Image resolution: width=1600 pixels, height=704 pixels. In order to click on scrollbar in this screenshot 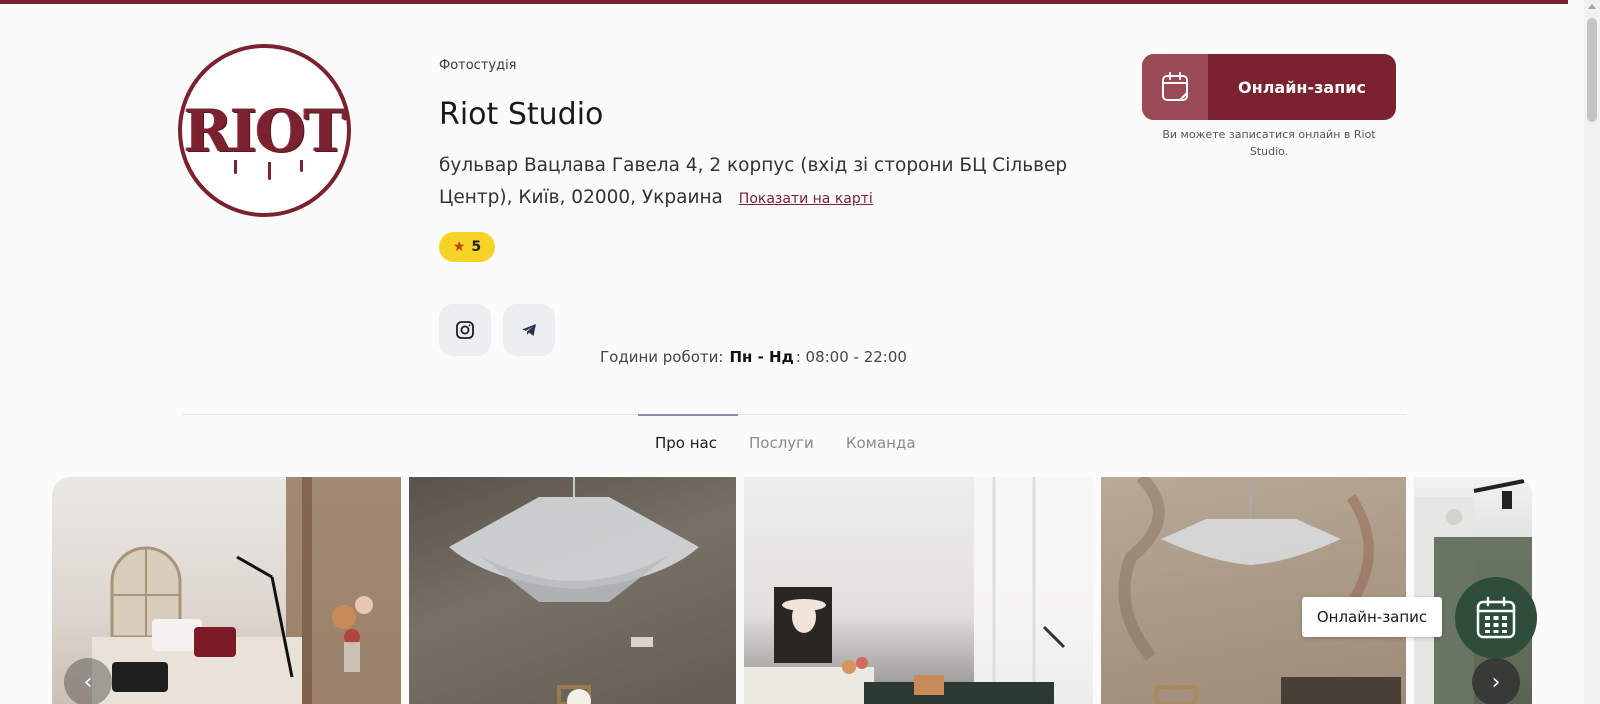, I will do `click(1592, 352)`.